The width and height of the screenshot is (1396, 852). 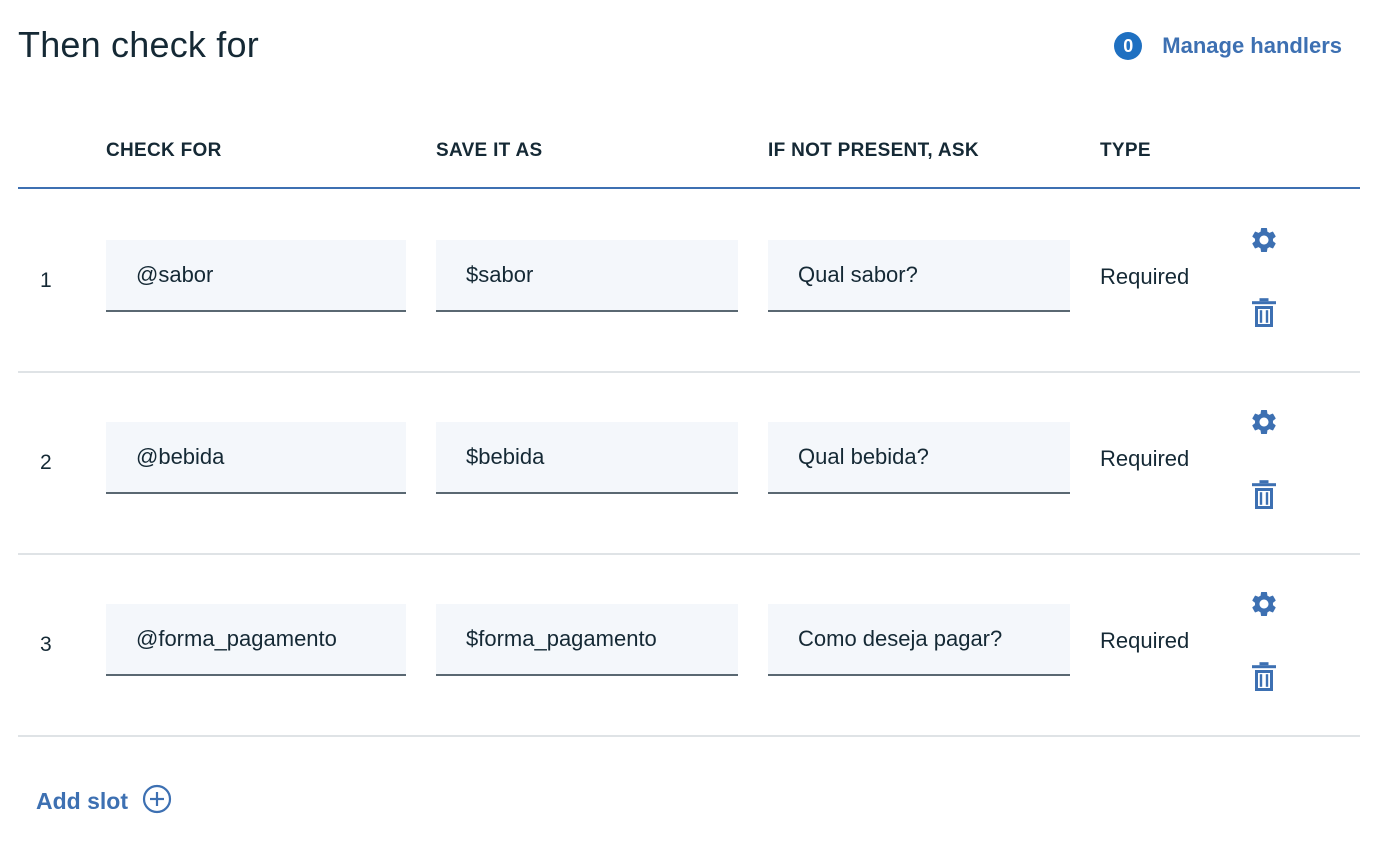 What do you see at coordinates (46, 280) in the screenshot?
I see `slot-number: 1` at bounding box center [46, 280].